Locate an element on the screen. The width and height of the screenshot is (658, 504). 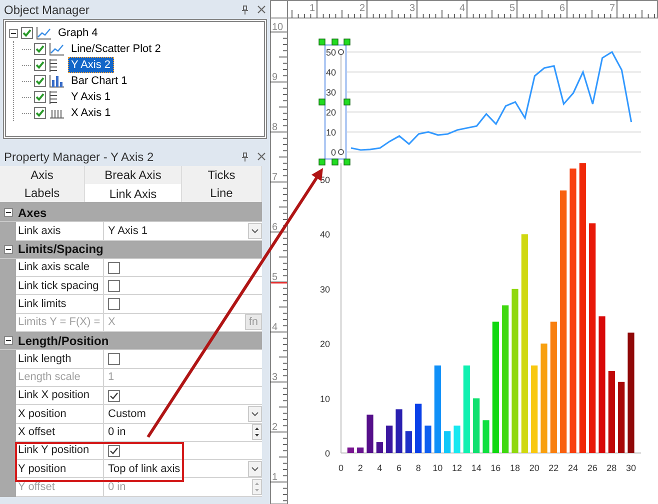
ruler-label: 5 is located at coordinates (512, 8).